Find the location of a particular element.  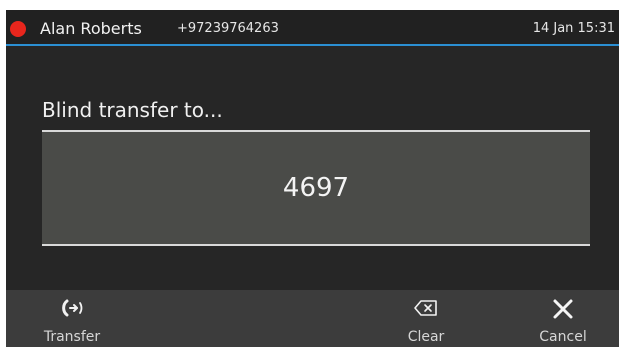

transfer-button: Transfer is located at coordinates (72, 318).